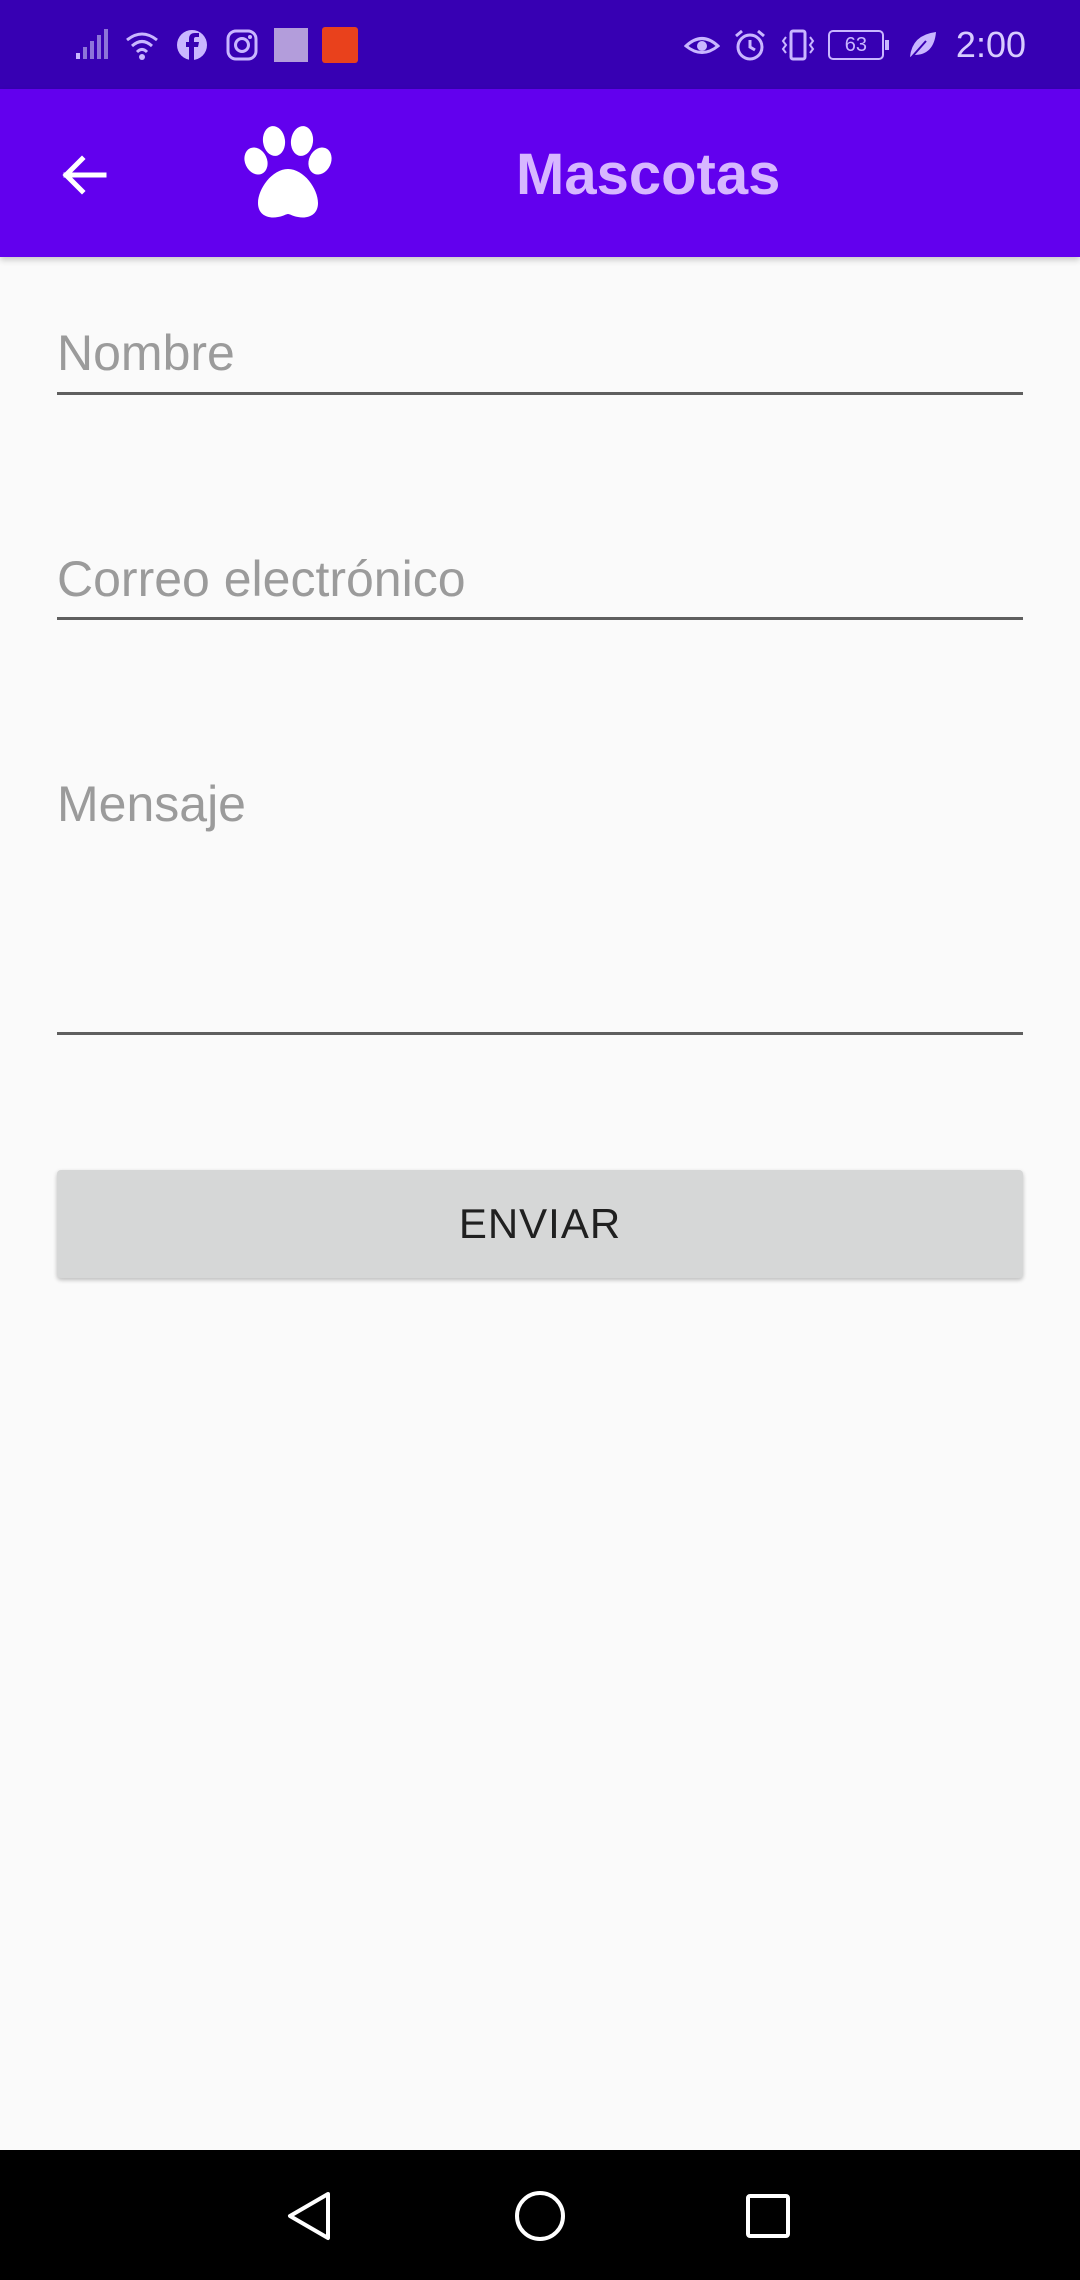 This screenshot has height=2280, width=1080. Describe the element at coordinates (858, 45) in the screenshot. I see `battery-icon: 63` at that location.